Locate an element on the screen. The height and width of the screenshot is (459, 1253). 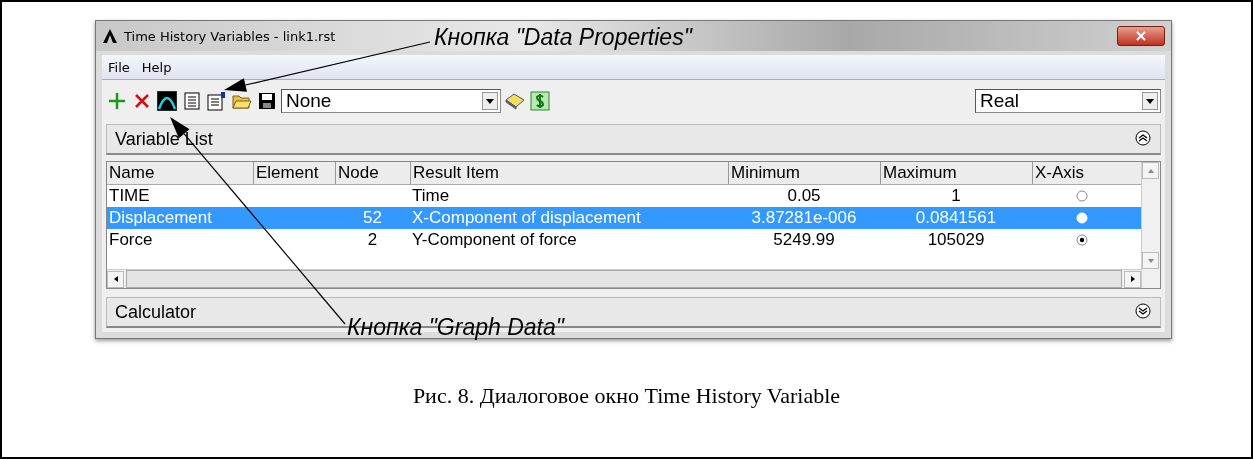
table-cell: 0.05 is located at coordinates (804, 195).